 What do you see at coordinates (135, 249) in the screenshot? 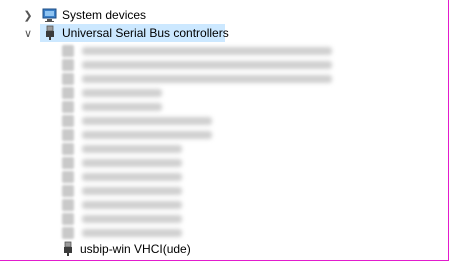
I see `tree-item-label: usbip-win VHCI(ude)` at bounding box center [135, 249].